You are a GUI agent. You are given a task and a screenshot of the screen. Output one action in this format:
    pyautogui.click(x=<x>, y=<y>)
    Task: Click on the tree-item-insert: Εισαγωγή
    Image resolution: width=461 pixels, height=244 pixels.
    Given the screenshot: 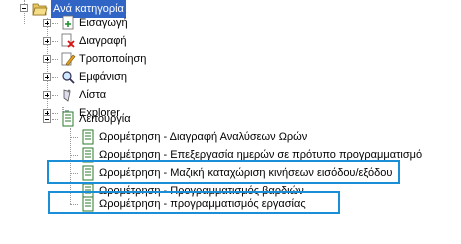 What is the action you would take?
    pyautogui.click(x=230, y=23)
    